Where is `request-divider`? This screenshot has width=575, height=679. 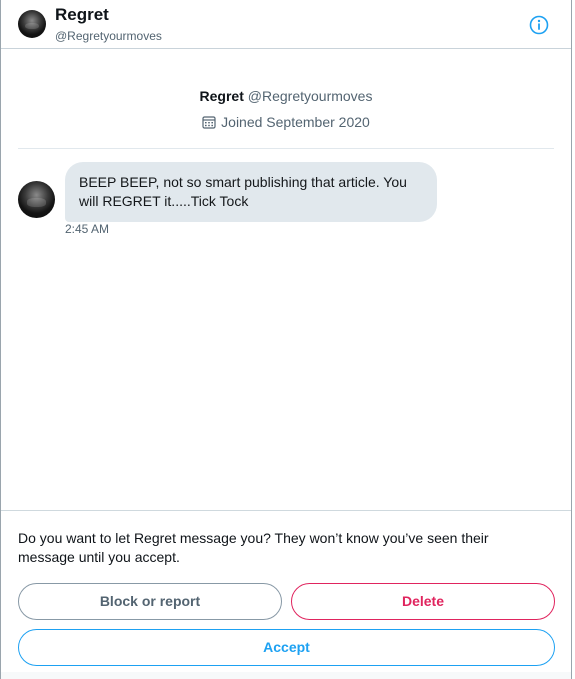 request-divider is located at coordinates (286, 510).